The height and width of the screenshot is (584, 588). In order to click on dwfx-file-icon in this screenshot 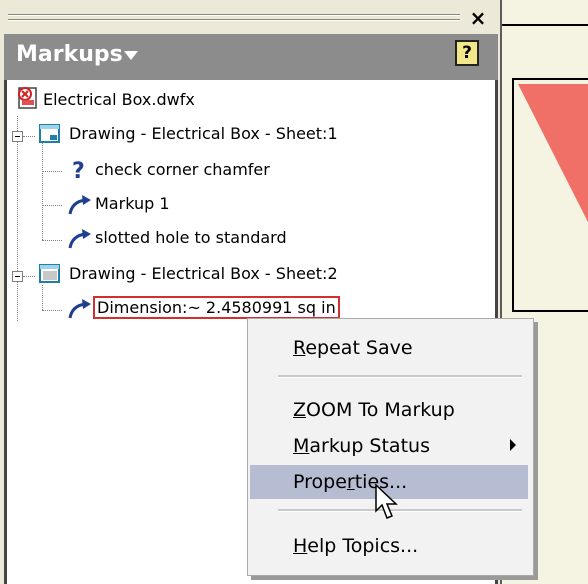, I will do `click(27, 98)`.